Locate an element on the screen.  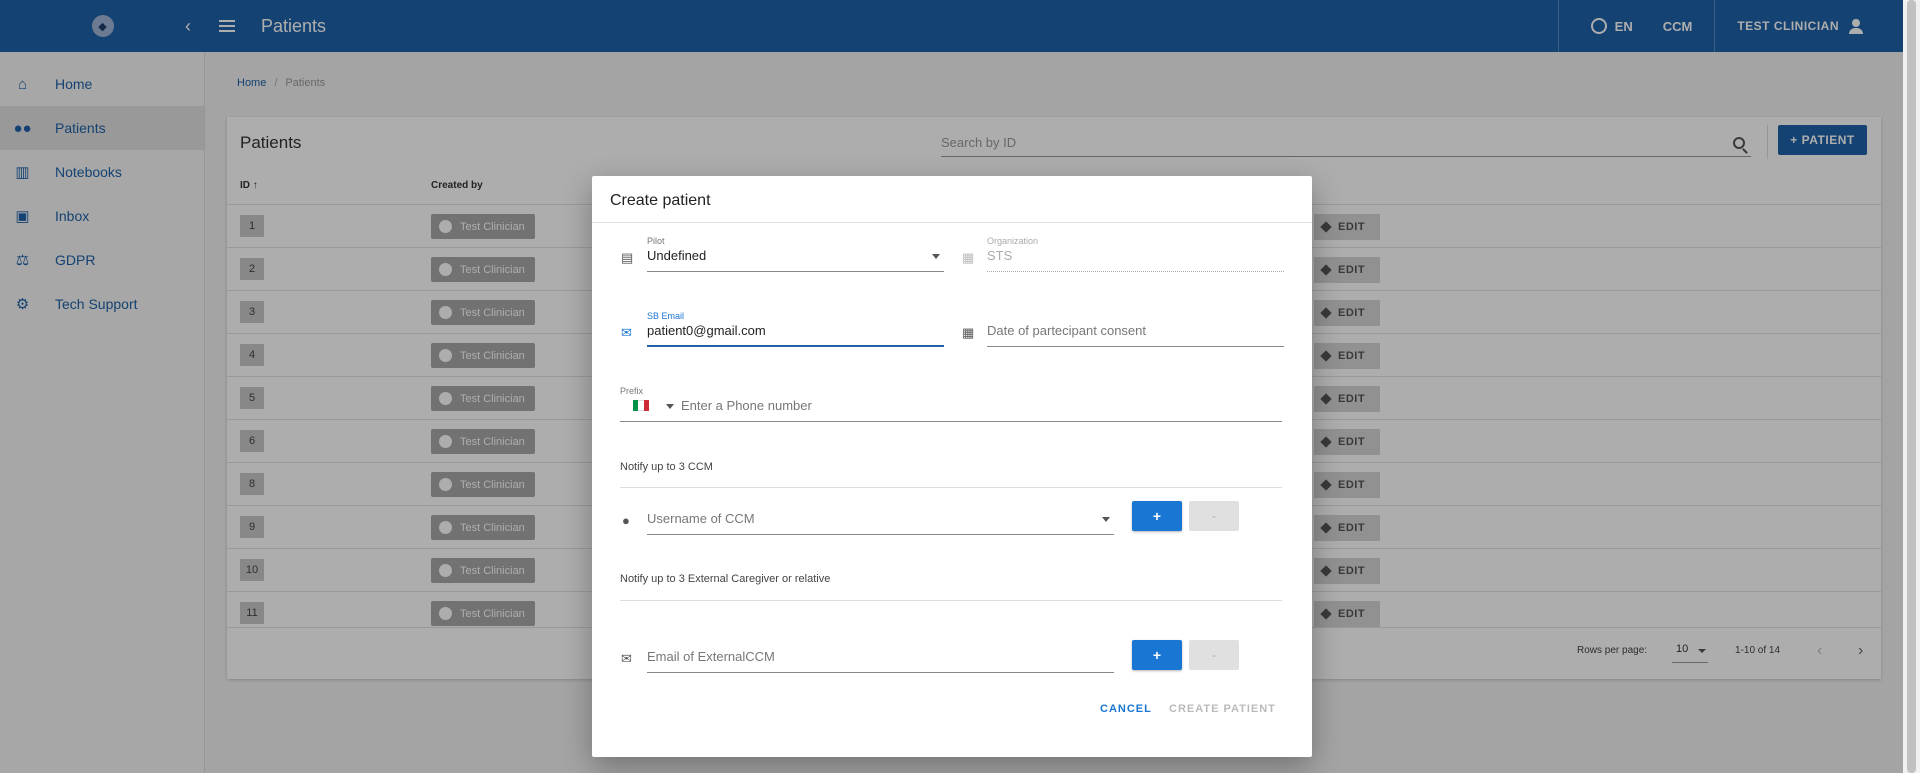
remove-ccm-button: - is located at coordinates (1214, 516).